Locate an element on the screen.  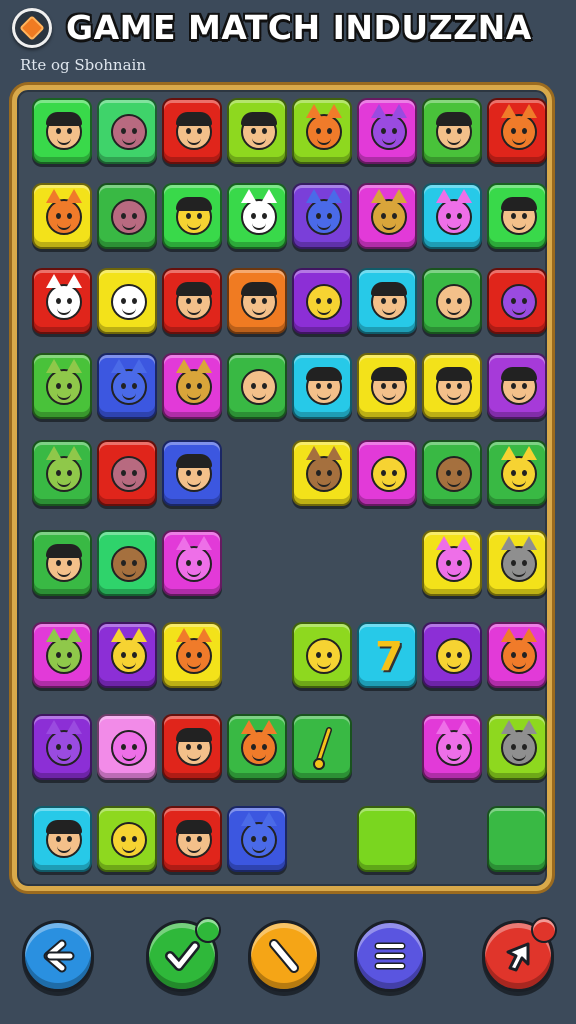
tile-lime-cat-icon is located at coordinates (62, 655).